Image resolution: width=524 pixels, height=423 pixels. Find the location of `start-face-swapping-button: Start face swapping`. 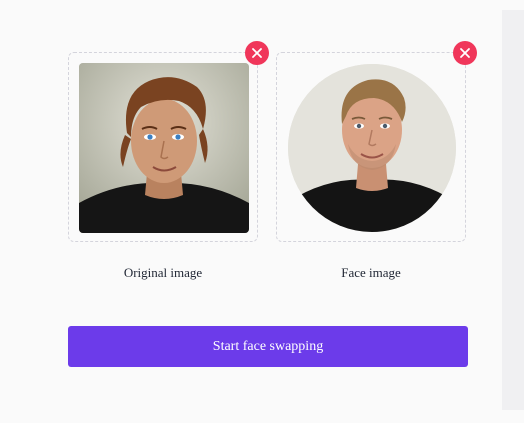

start-face-swapping-button: Start face swapping is located at coordinates (268, 346).